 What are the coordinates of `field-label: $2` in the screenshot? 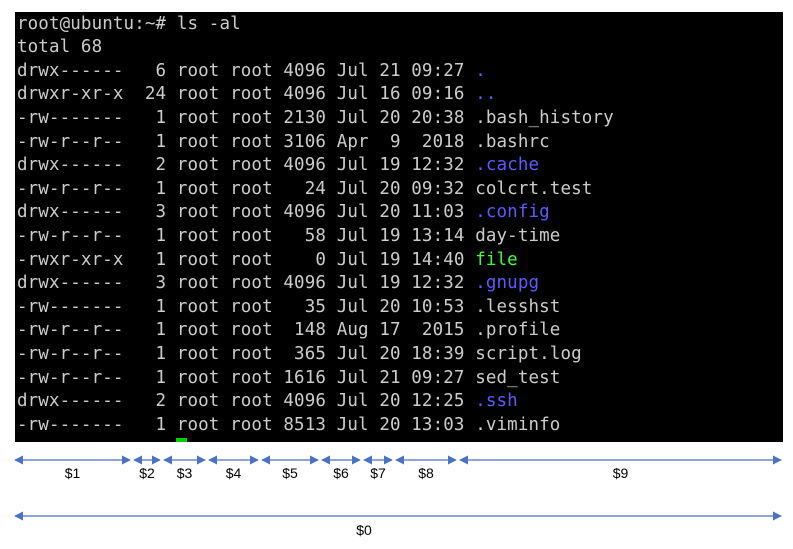 It's located at (147, 473).